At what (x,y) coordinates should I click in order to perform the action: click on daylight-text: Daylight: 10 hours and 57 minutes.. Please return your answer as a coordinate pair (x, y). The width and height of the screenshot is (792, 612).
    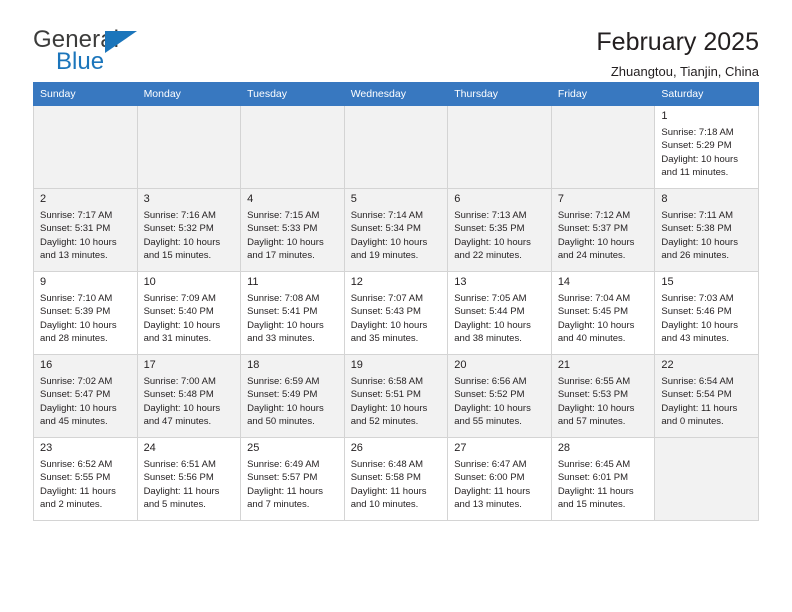
    Looking at the image, I should click on (596, 415).